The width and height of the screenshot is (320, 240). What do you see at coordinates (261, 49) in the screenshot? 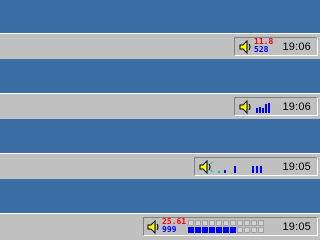
I see `meter-bottom-value: 528` at bounding box center [261, 49].